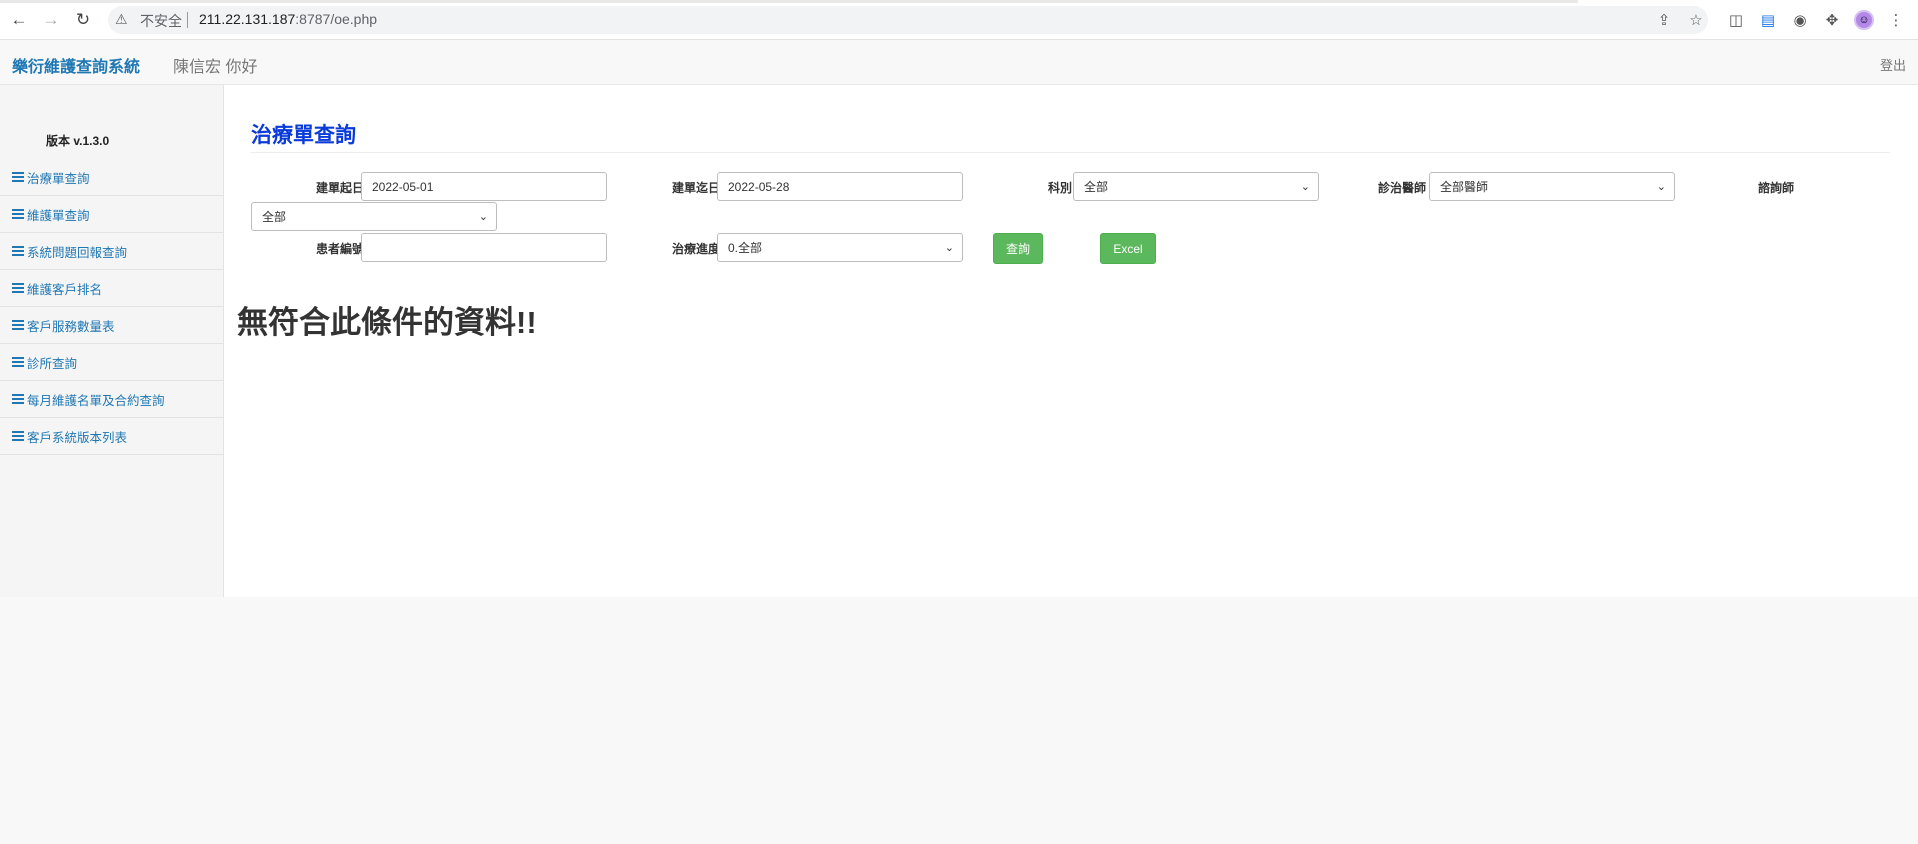 The width and height of the screenshot is (1918, 844). What do you see at coordinates (1696, 20) in the screenshot?
I see `bookmark-star-icon: ☆` at bounding box center [1696, 20].